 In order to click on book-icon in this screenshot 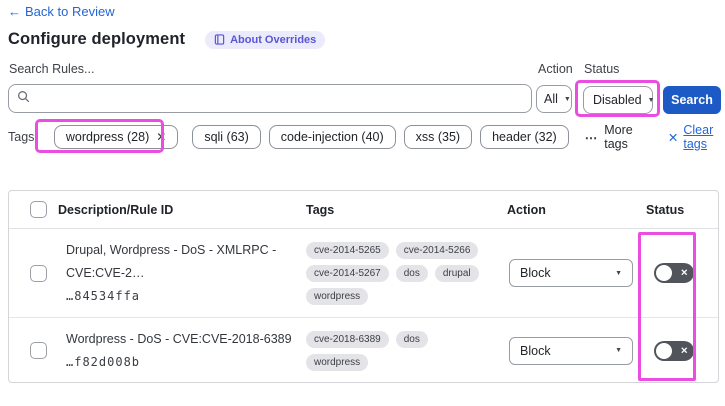, I will do `click(219, 39)`.